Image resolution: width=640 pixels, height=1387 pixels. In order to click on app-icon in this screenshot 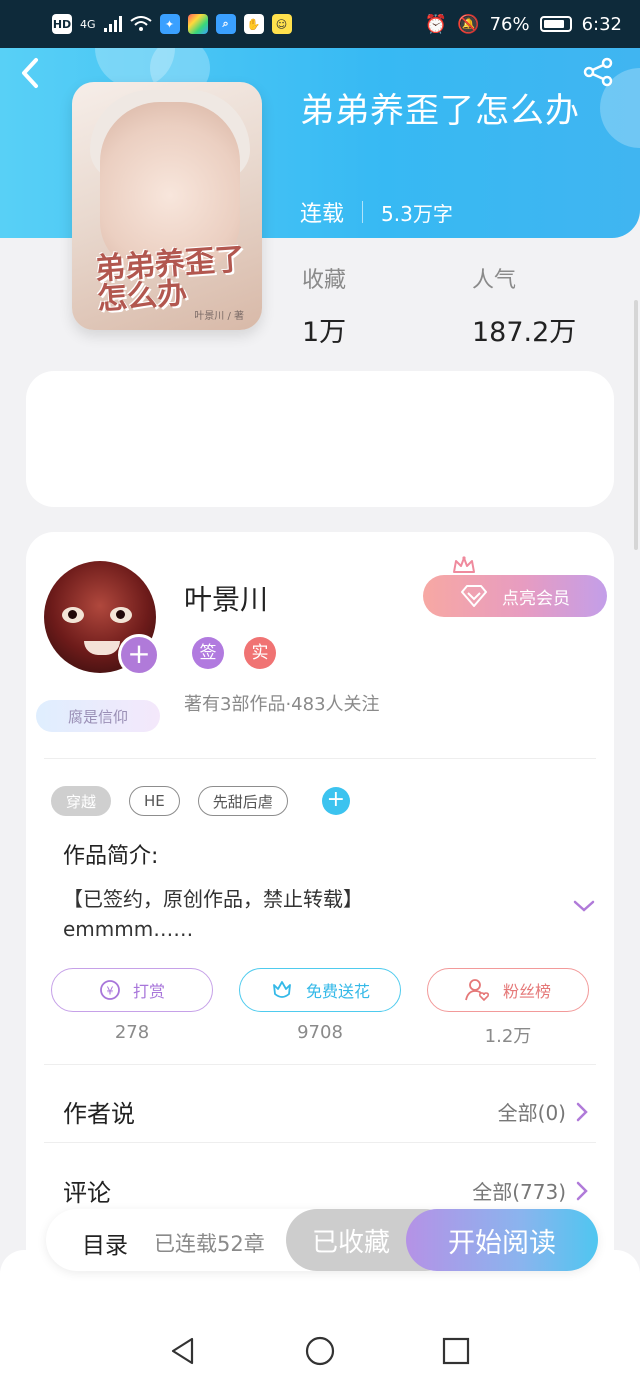, I will do `click(197, 24)`.